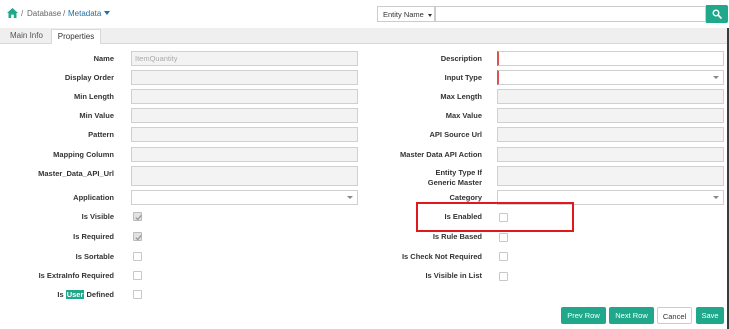 The width and height of the screenshot is (729, 329). What do you see at coordinates (364, 36) in the screenshot?
I see `tab-strip` at bounding box center [364, 36].